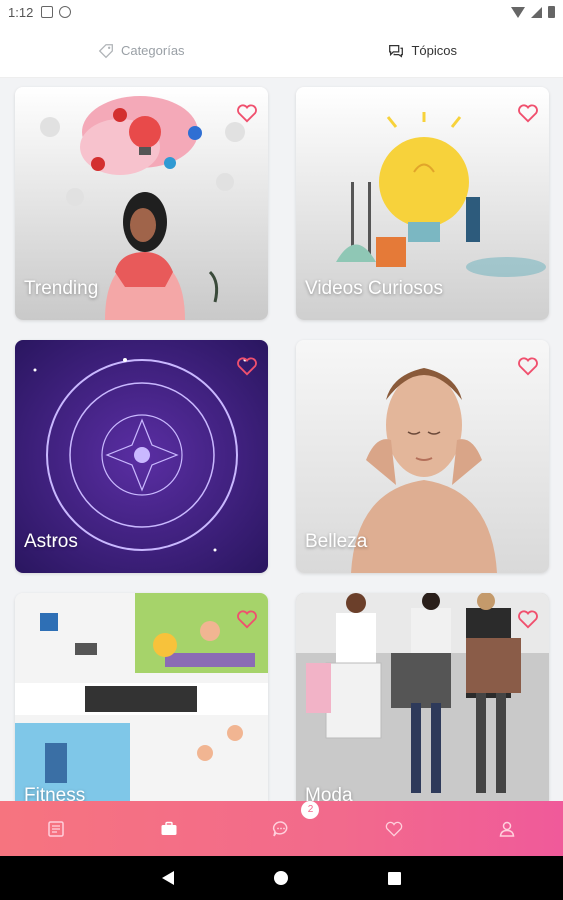  What do you see at coordinates (51, 541) in the screenshot?
I see `topic-label: Astros` at bounding box center [51, 541].